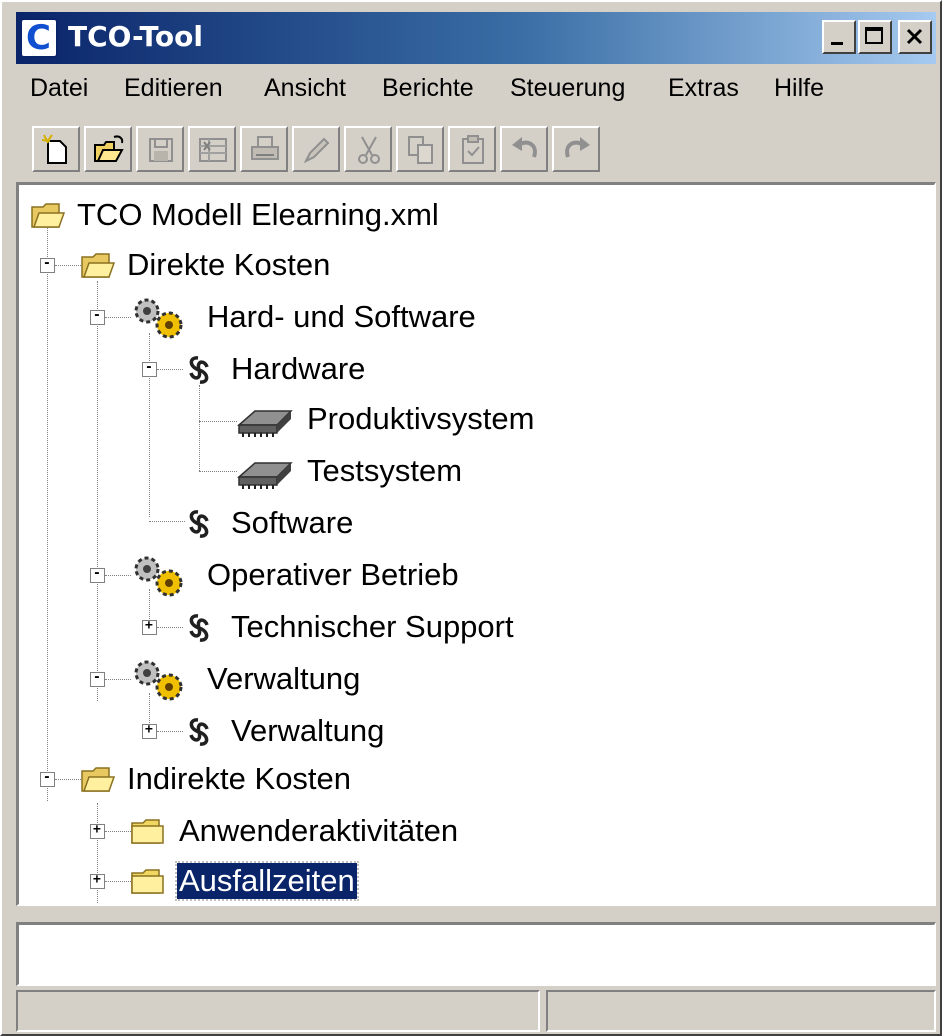 Image resolution: width=942 pixels, height=1036 pixels. Describe the element at coordinates (837, 43) in the screenshot. I see `minimize-icon` at that location.